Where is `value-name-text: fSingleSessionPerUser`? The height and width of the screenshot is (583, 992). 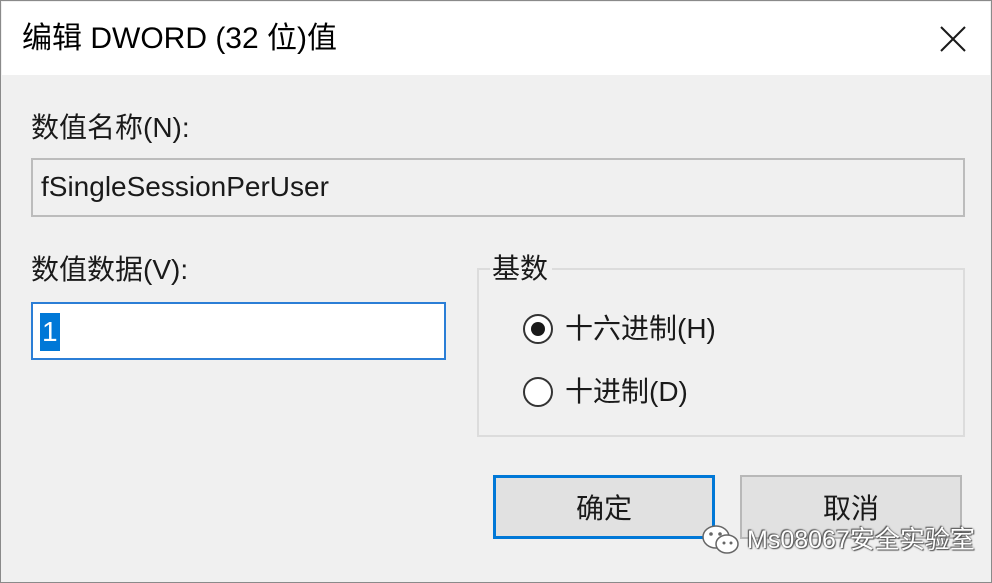
value-name-text: fSingleSessionPerUser is located at coordinates (185, 186).